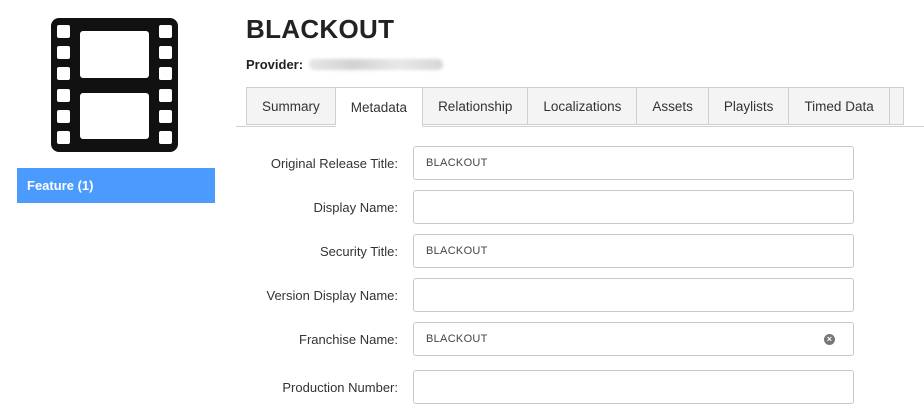 The height and width of the screenshot is (404, 924). I want to click on clear-circle-icon: ×, so click(829, 339).